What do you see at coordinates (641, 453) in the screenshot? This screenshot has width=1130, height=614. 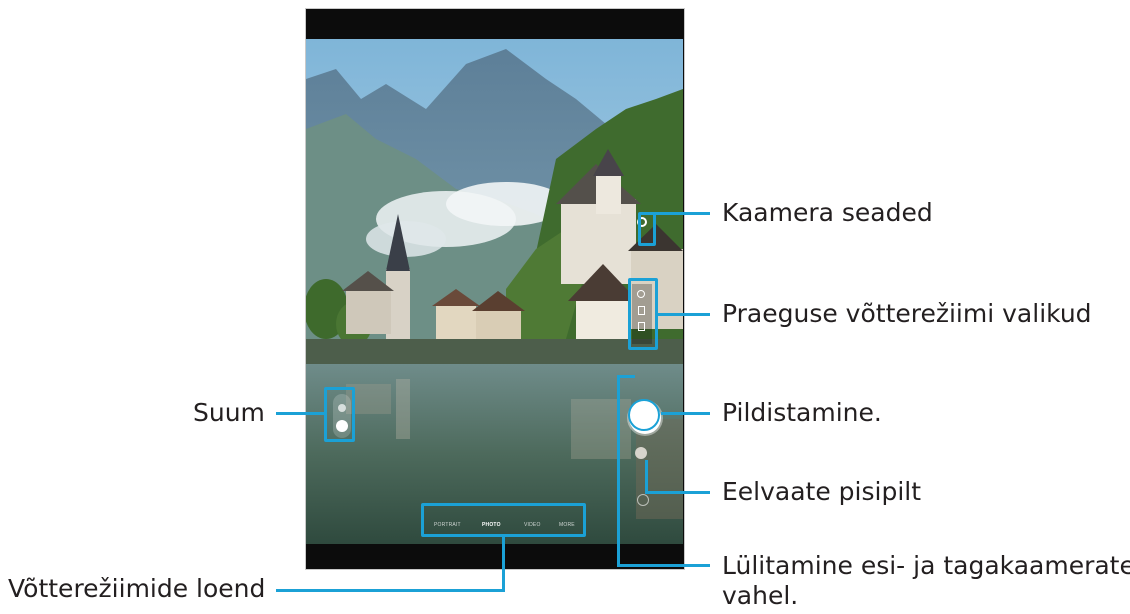 I see `preview-thumbnail` at bounding box center [641, 453].